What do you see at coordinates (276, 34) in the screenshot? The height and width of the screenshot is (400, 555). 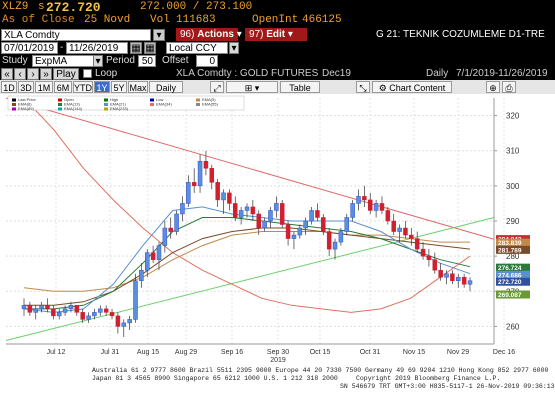 I see `edit-menu: 97) Edit ▾` at bounding box center [276, 34].